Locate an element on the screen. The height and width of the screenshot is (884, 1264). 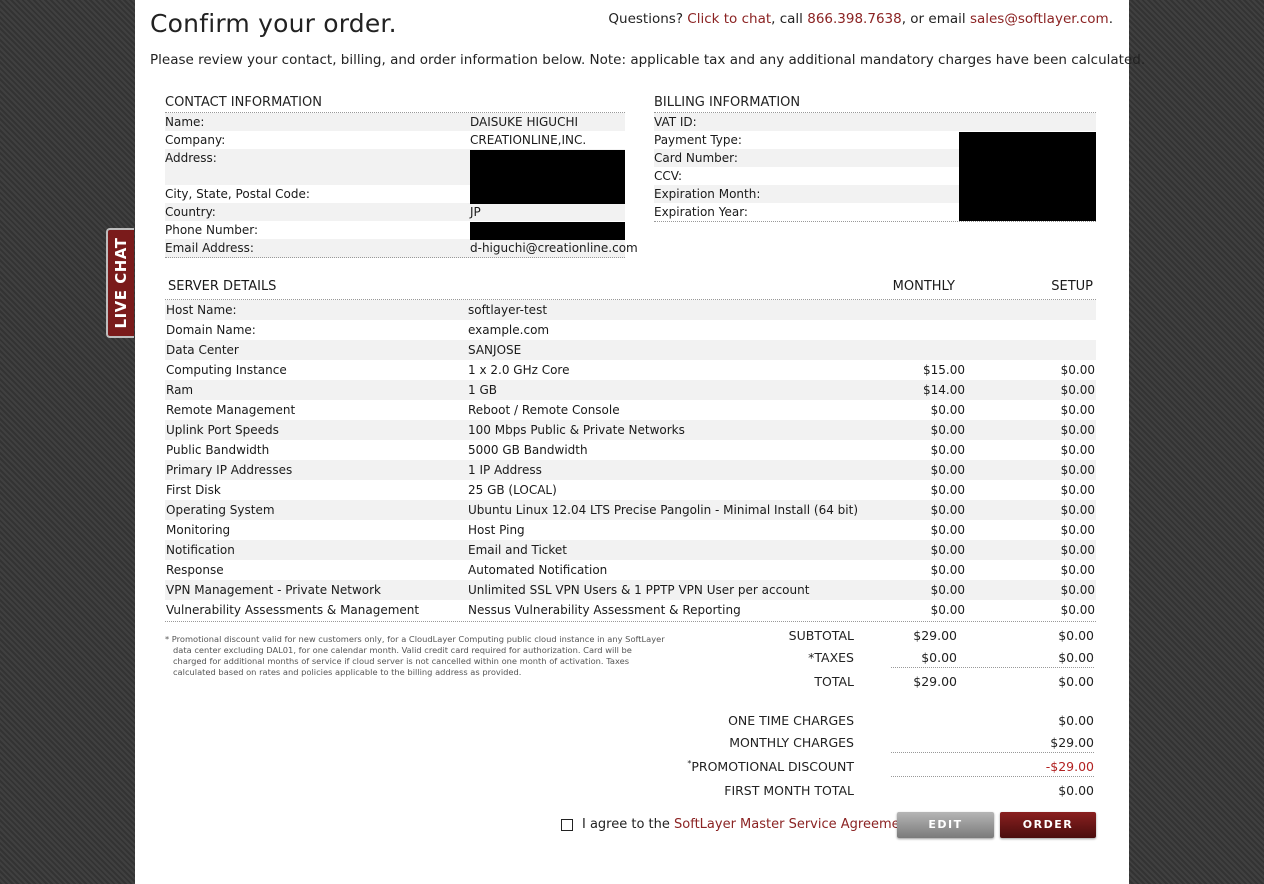
row-description: Email and Ticket is located at coordinates (517, 550).